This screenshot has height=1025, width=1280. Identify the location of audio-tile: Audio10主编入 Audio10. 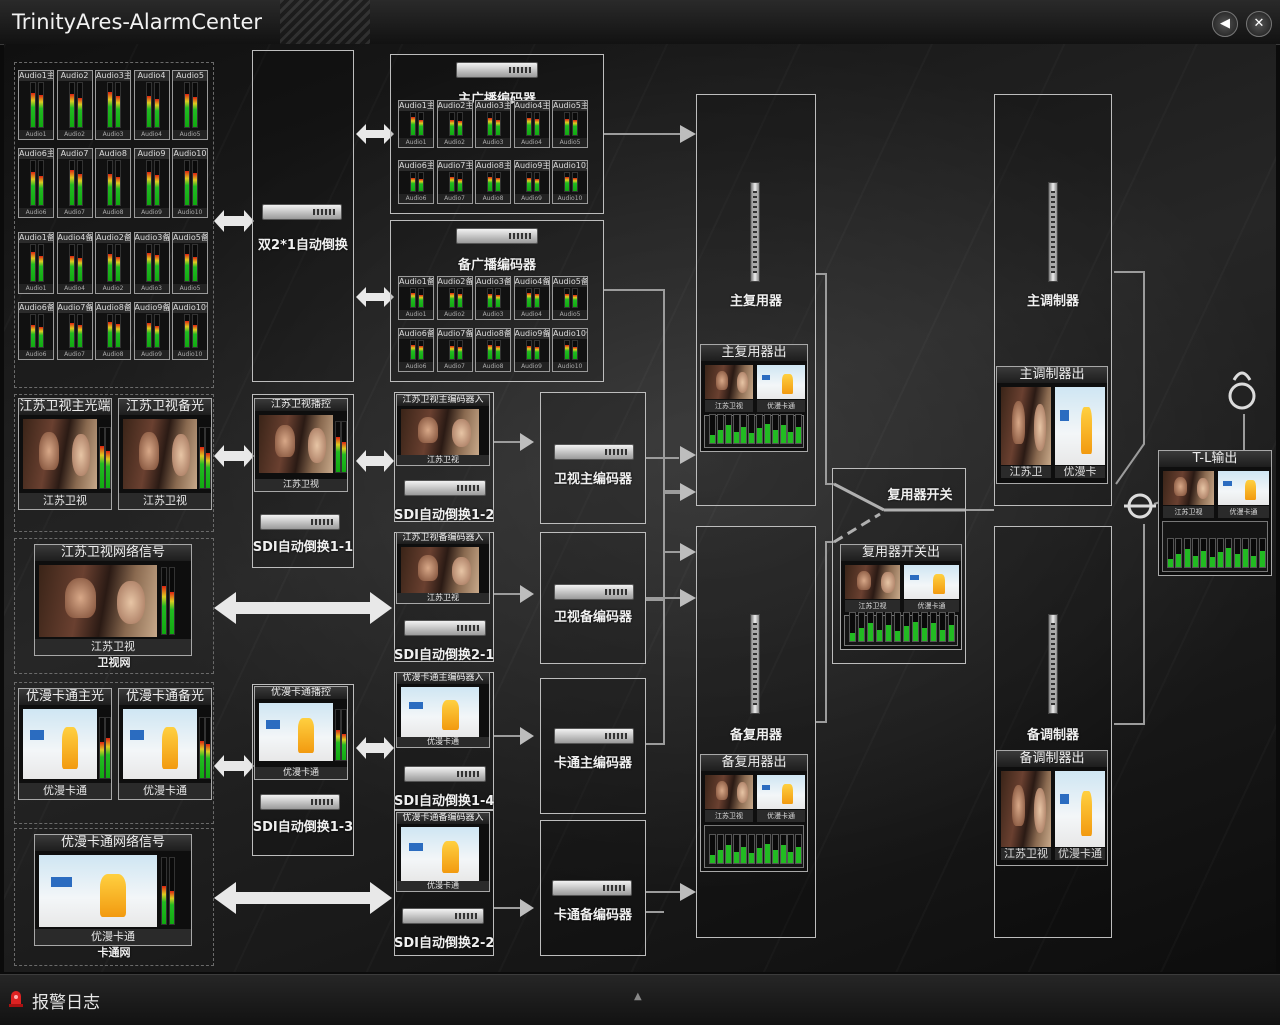
(570, 182).